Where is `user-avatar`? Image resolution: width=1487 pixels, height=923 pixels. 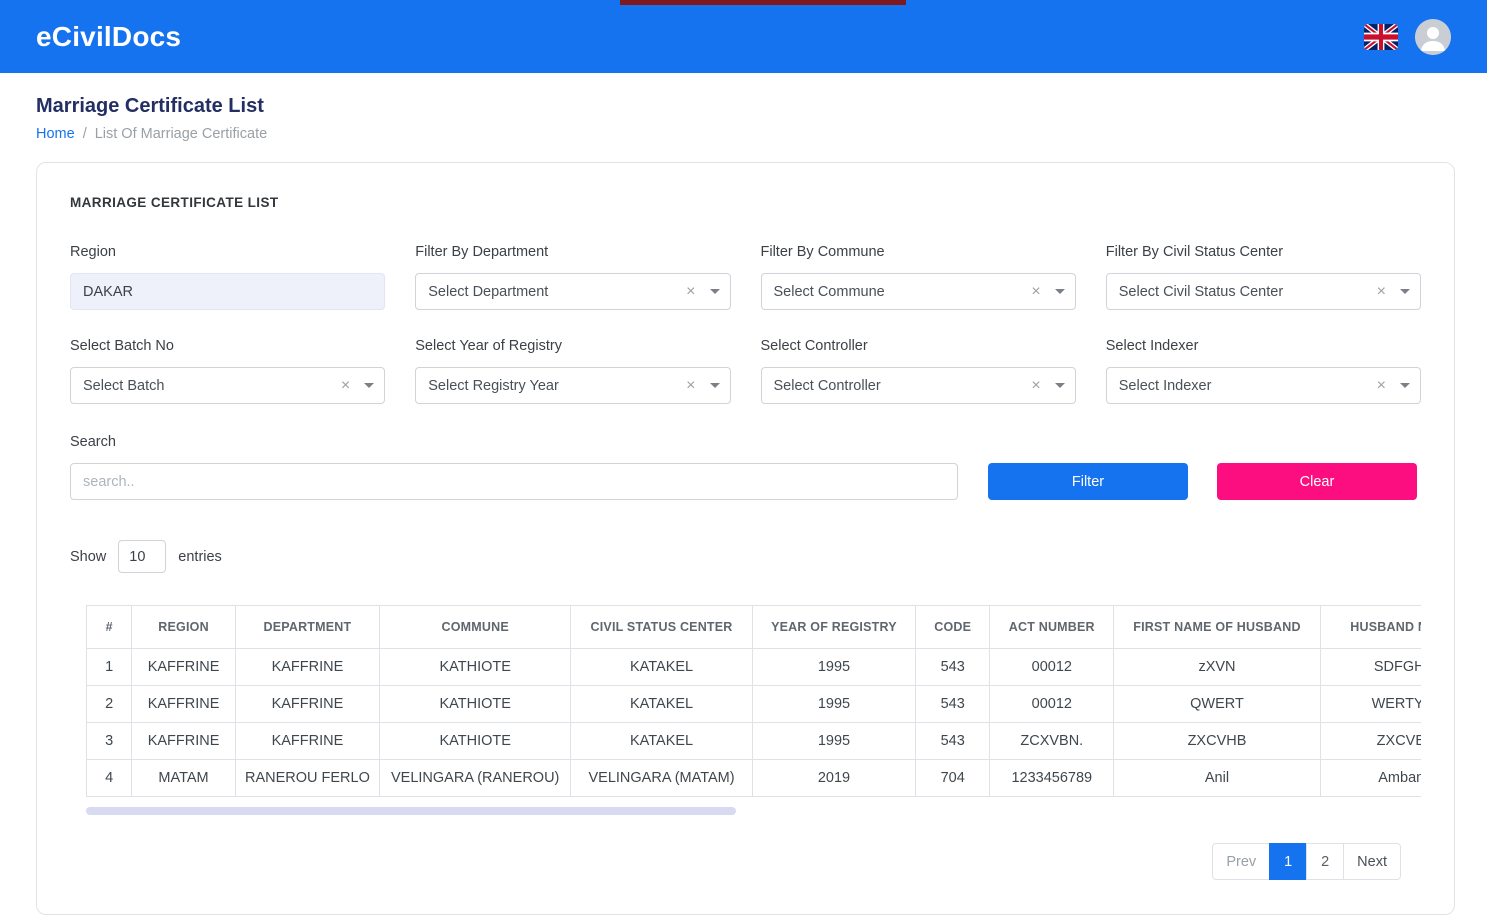
user-avatar is located at coordinates (1433, 36).